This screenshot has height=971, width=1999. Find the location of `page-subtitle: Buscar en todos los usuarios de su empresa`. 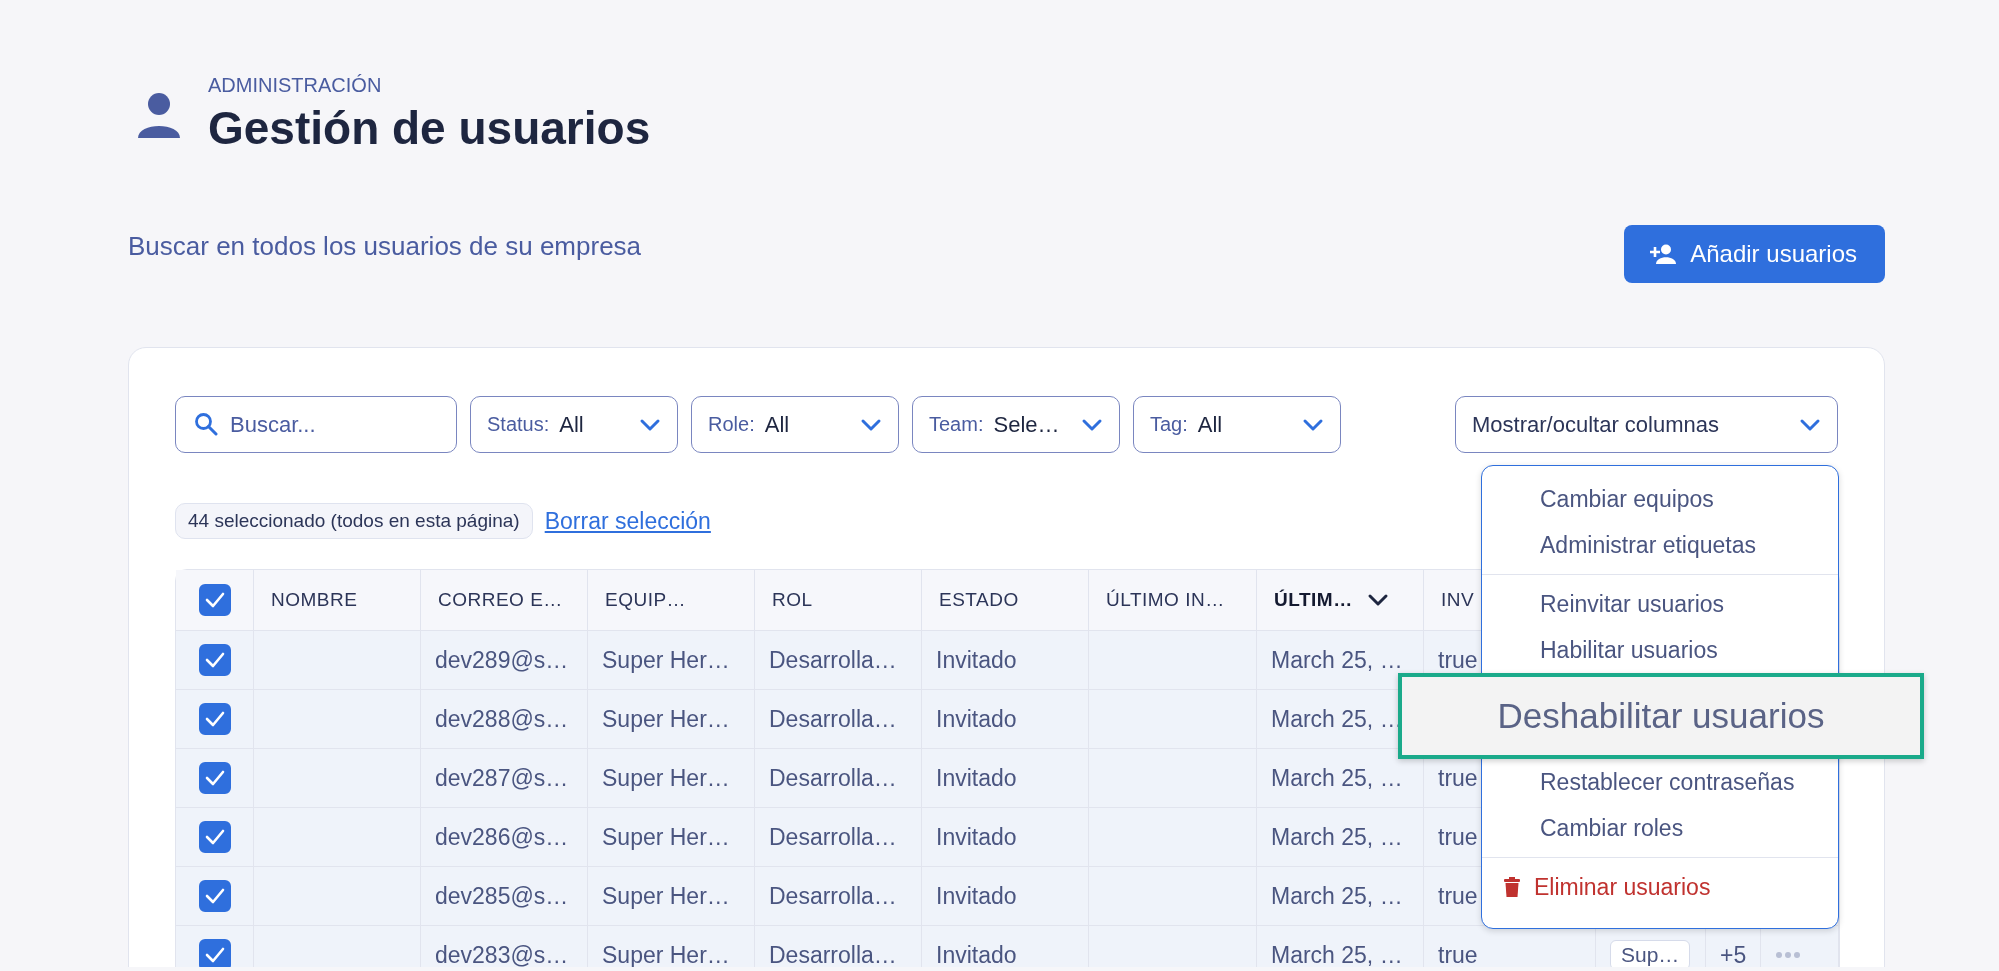

page-subtitle: Buscar en todos los usuarios de su empresa is located at coordinates (385, 246).